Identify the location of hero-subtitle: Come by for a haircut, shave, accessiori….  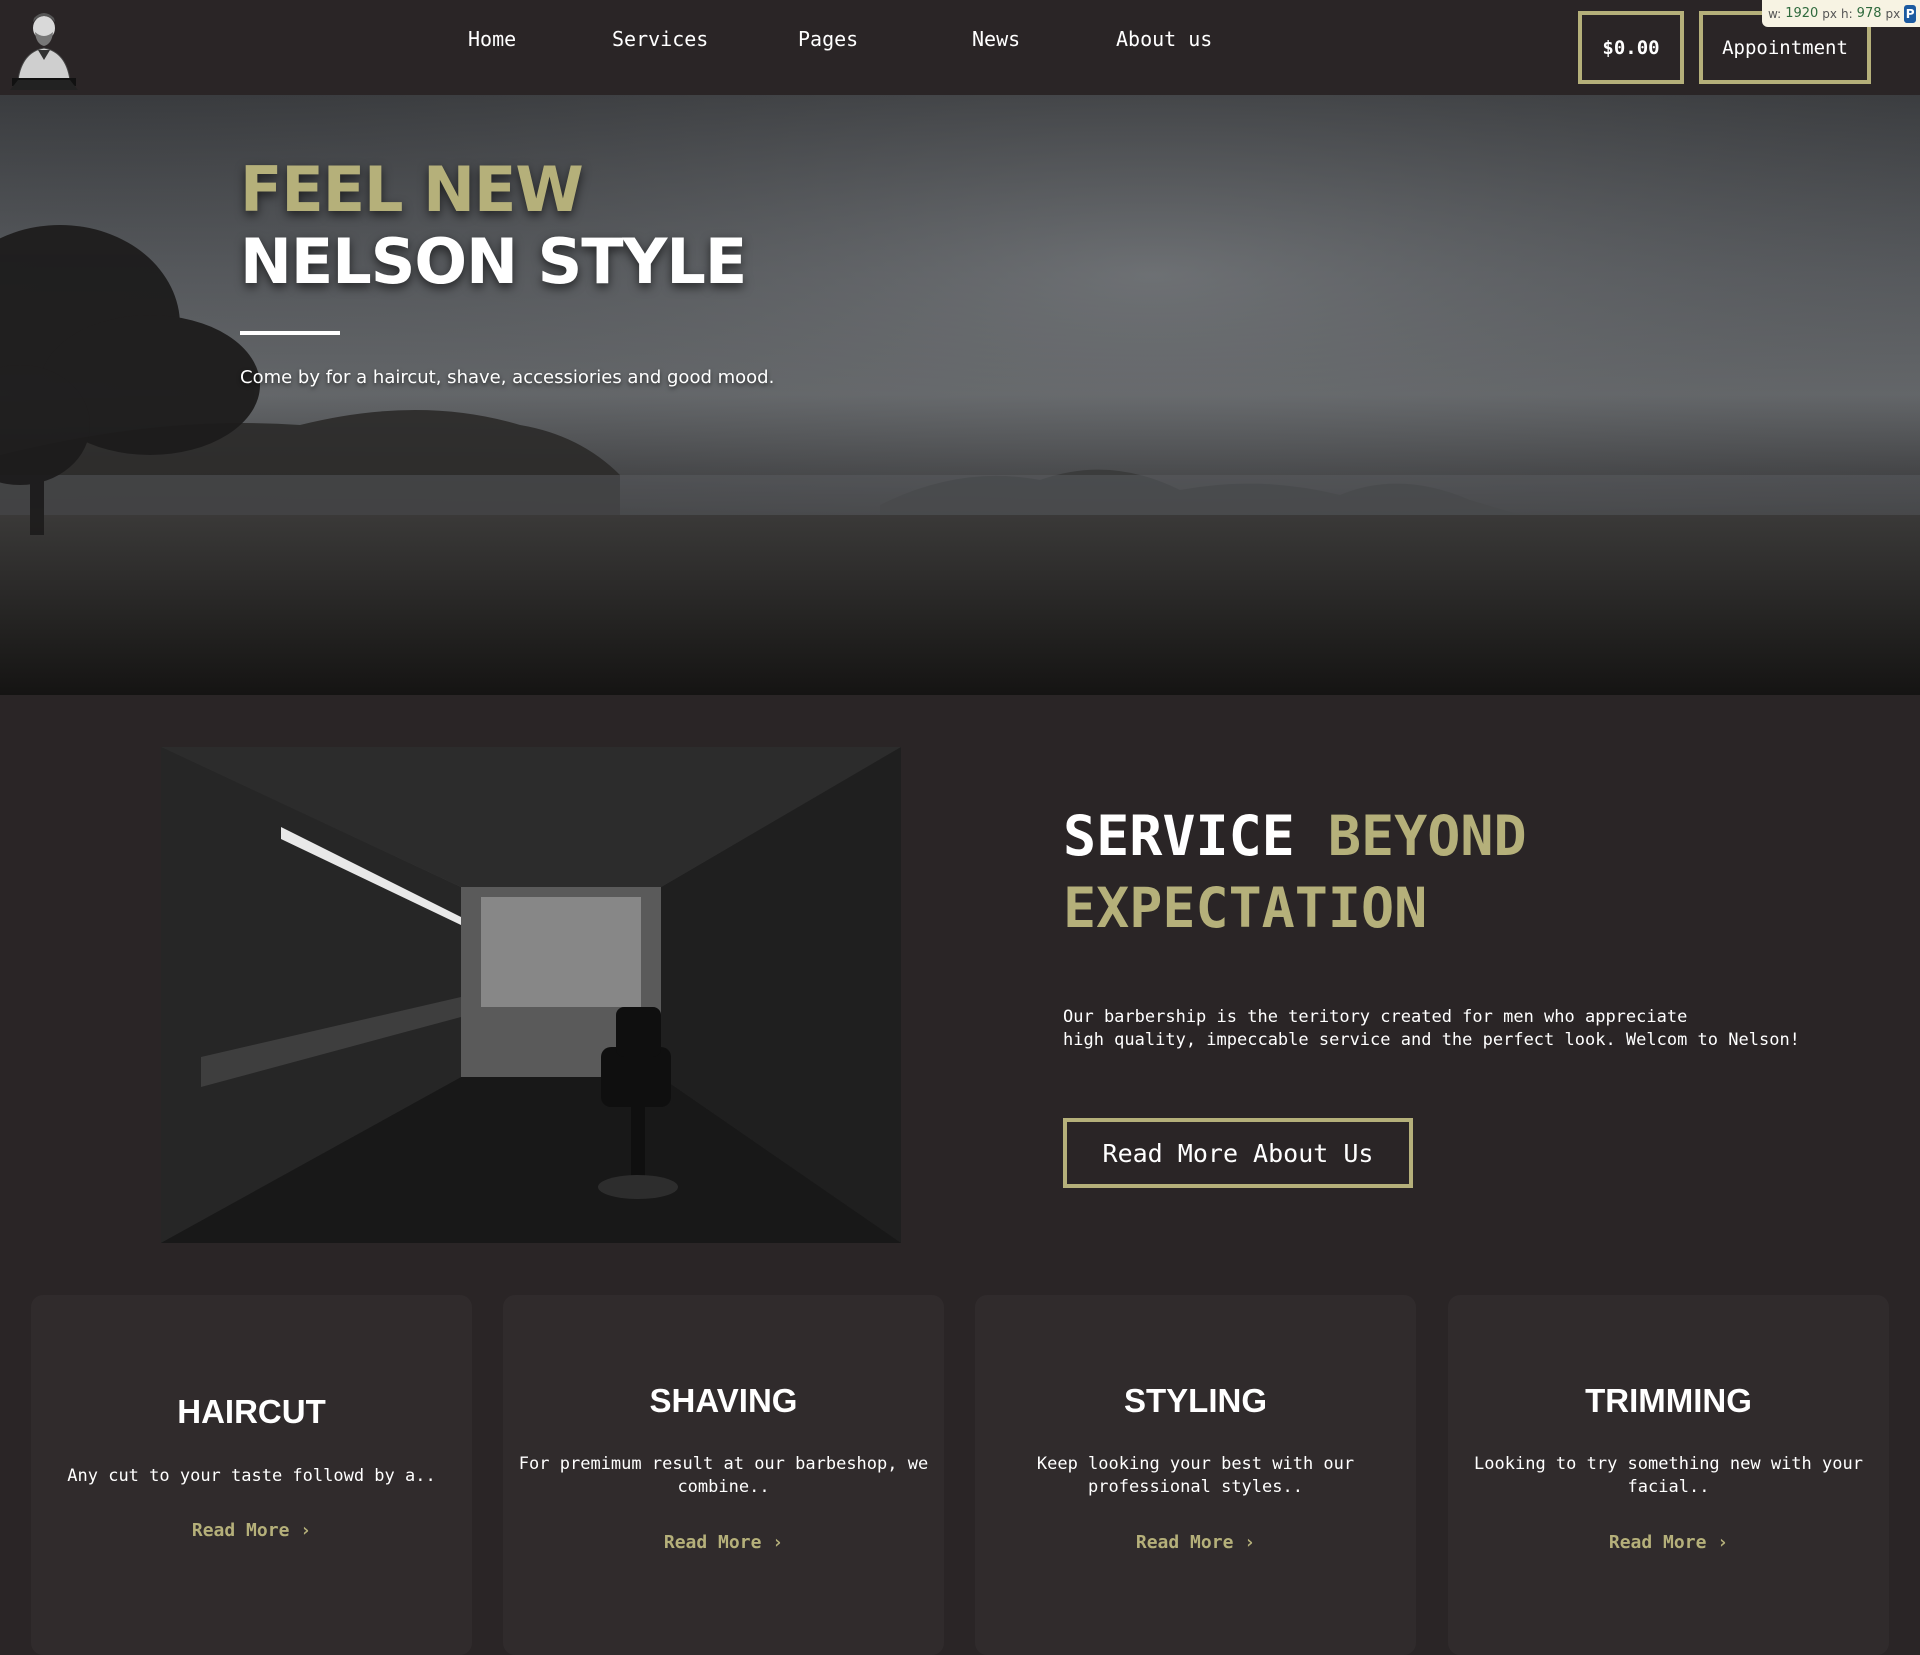
(507, 377).